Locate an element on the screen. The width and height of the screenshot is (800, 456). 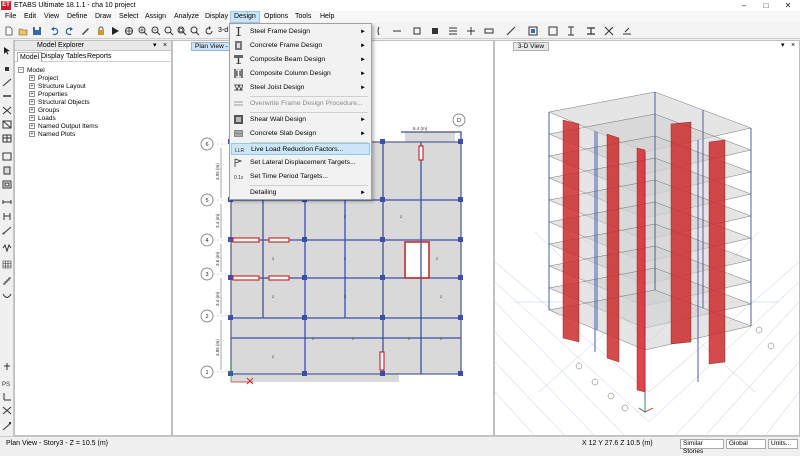
save-icon is located at coordinates (37, 31).